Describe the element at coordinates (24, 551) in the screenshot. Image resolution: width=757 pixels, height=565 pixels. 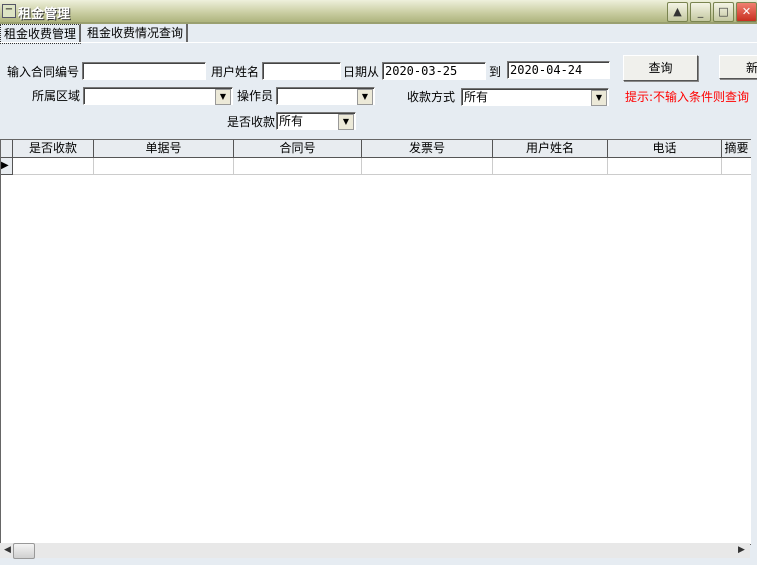
I see `scrollbar-thumb` at that location.